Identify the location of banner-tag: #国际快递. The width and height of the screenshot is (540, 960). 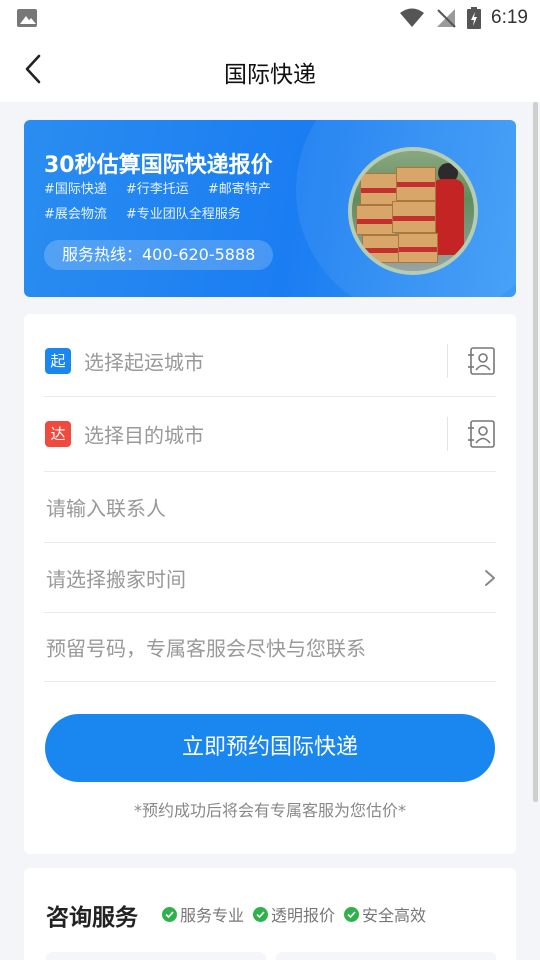
(75, 189).